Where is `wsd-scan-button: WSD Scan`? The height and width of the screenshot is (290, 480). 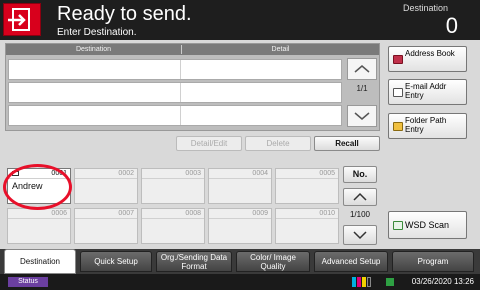 wsd-scan-button: WSD Scan is located at coordinates (427, 225).